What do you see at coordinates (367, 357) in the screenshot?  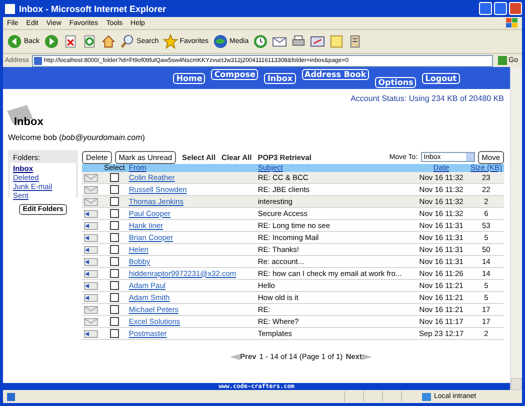 I see `right-arrow-icon` at bounding box center [367, 357].